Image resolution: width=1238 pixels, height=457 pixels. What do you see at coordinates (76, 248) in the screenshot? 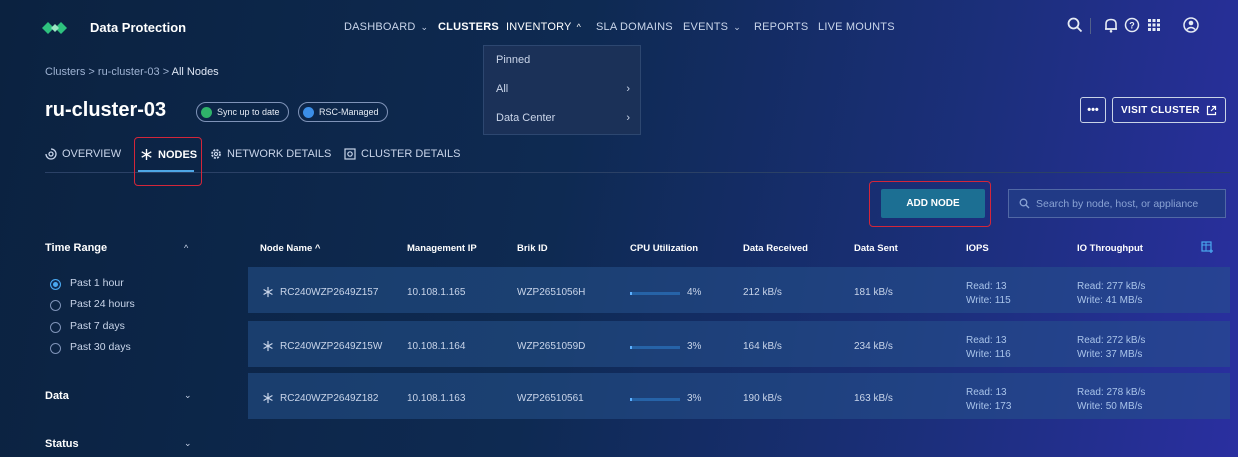
I see `filter-time-range-title: Time Range` at bounding box center [76, 248].